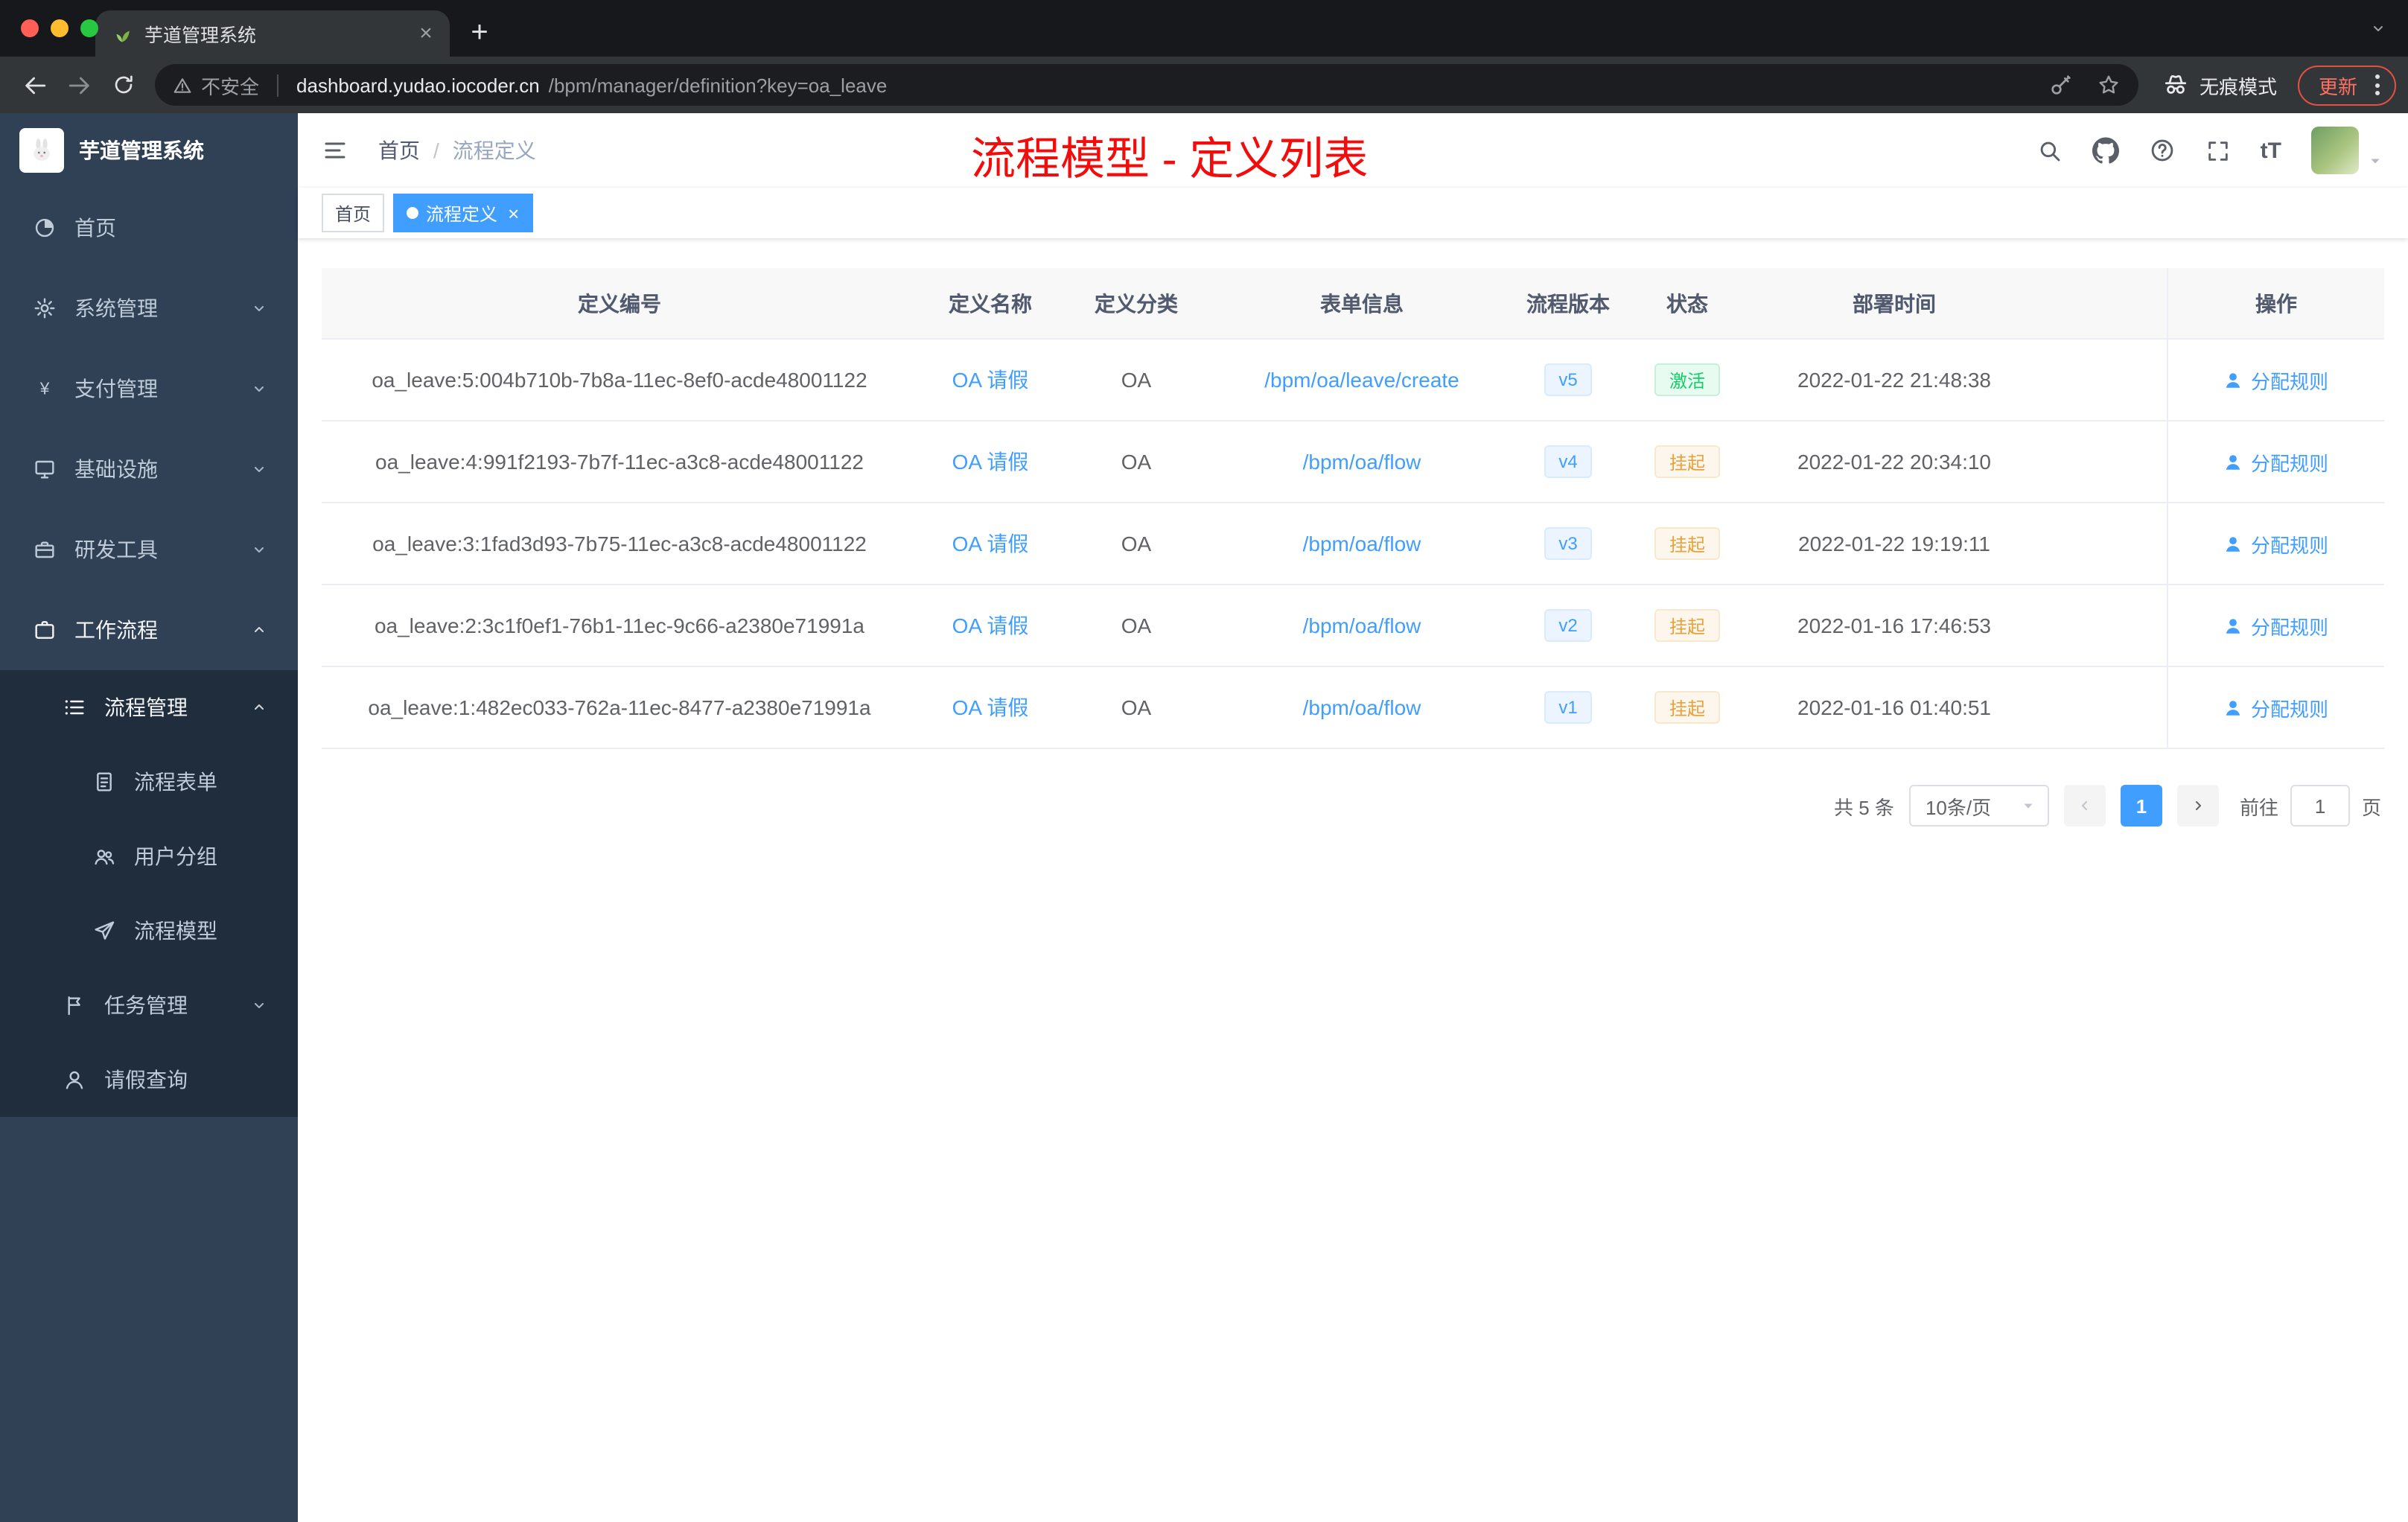 The height and width of the screenshot is (1522, 2408). I want to click on breadcrumb-home: 首页, so click(399, 150).